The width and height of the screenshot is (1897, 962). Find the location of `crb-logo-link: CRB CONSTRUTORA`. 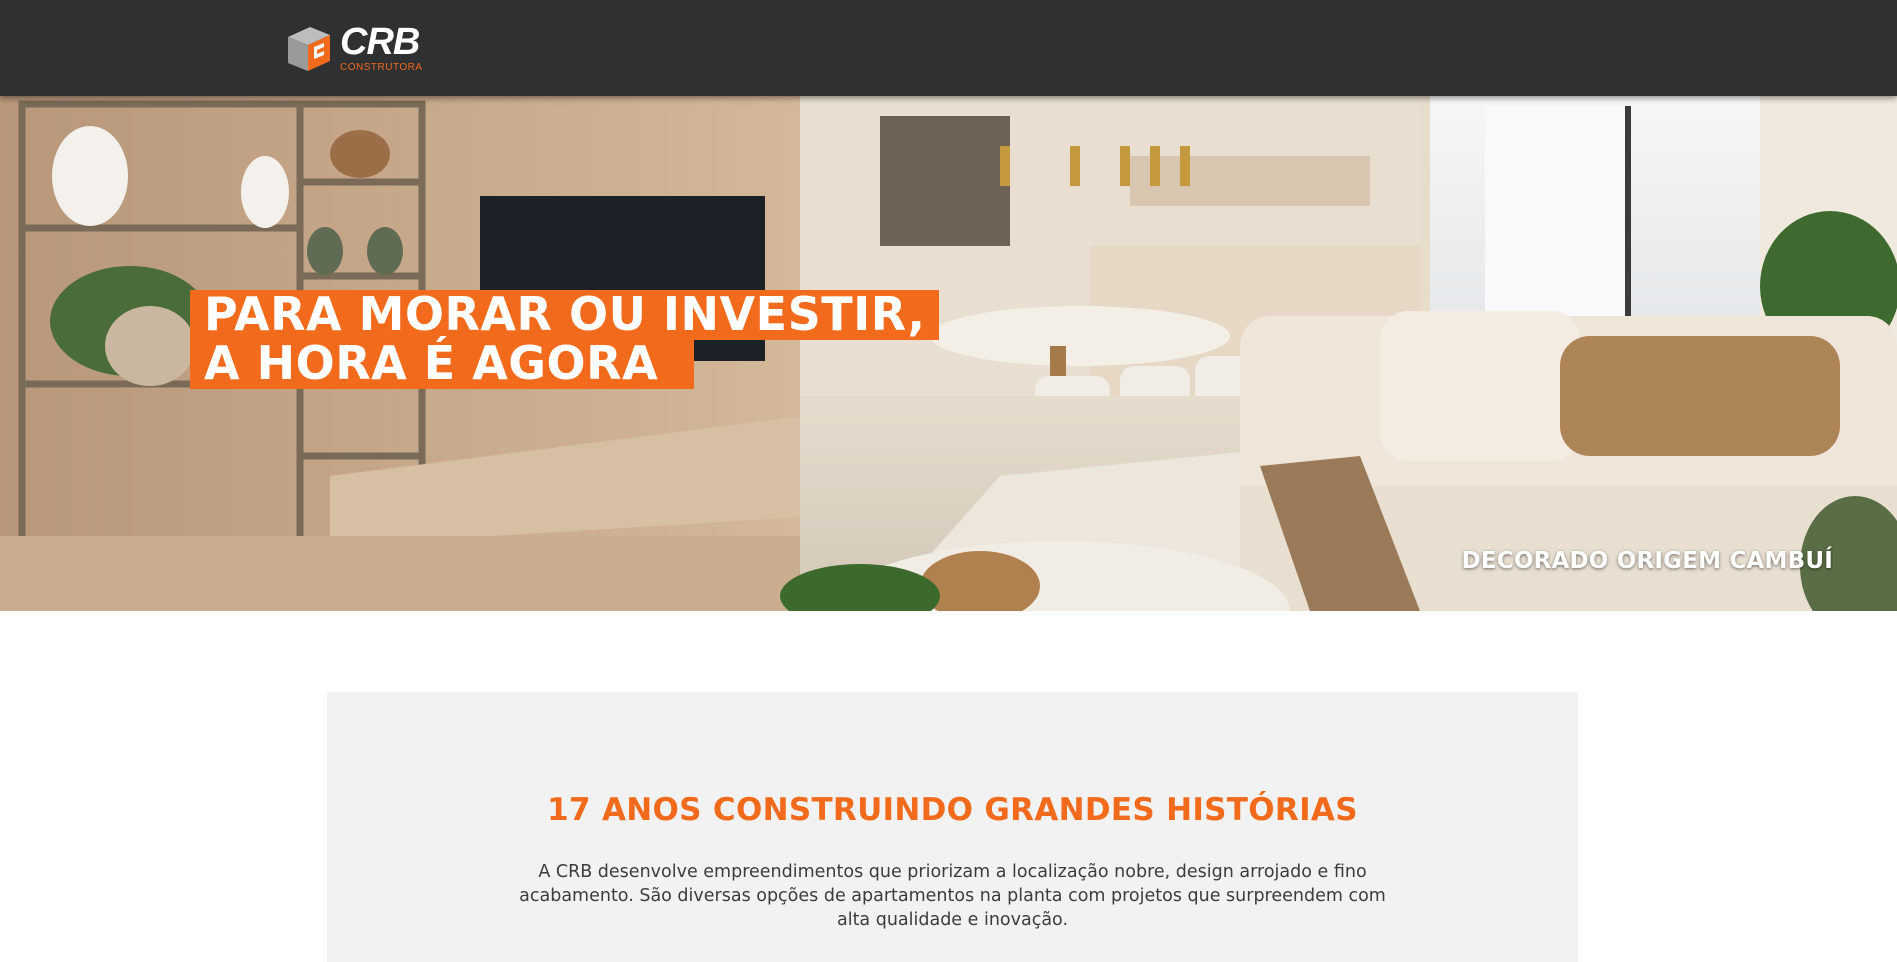

crb-logo-link: CRB CONSTRUTORA is located at coordinates (359, 48).